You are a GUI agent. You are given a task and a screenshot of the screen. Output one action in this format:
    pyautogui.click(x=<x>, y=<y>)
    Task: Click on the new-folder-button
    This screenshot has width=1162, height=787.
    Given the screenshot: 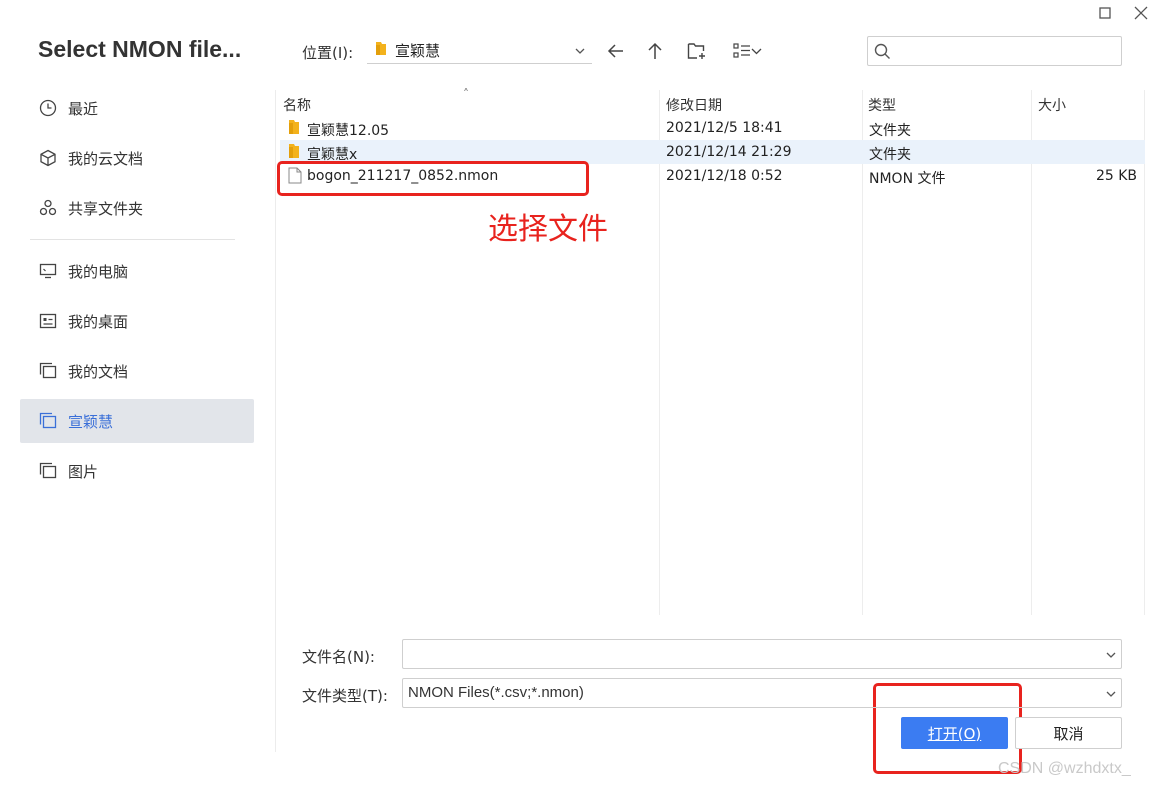 What is the action you would take?
    pyautogui.click(x=697, y=51)
    